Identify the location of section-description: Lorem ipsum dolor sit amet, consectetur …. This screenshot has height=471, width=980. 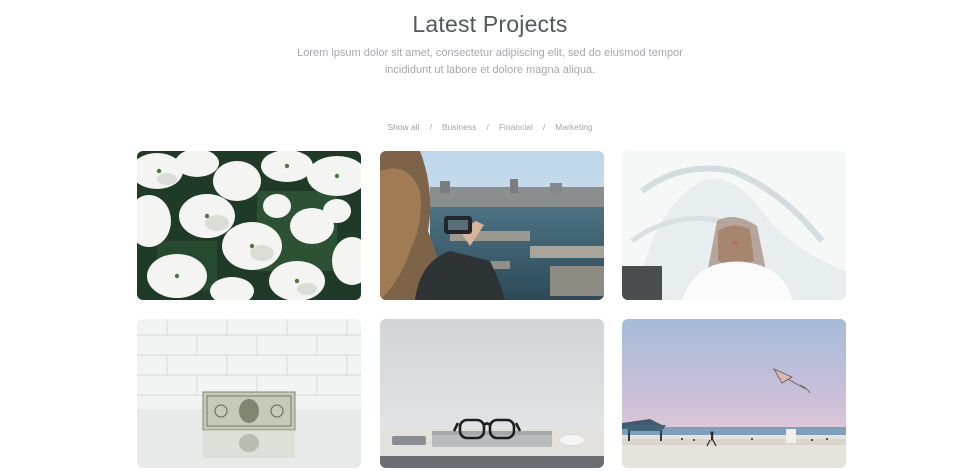
(490, 62).